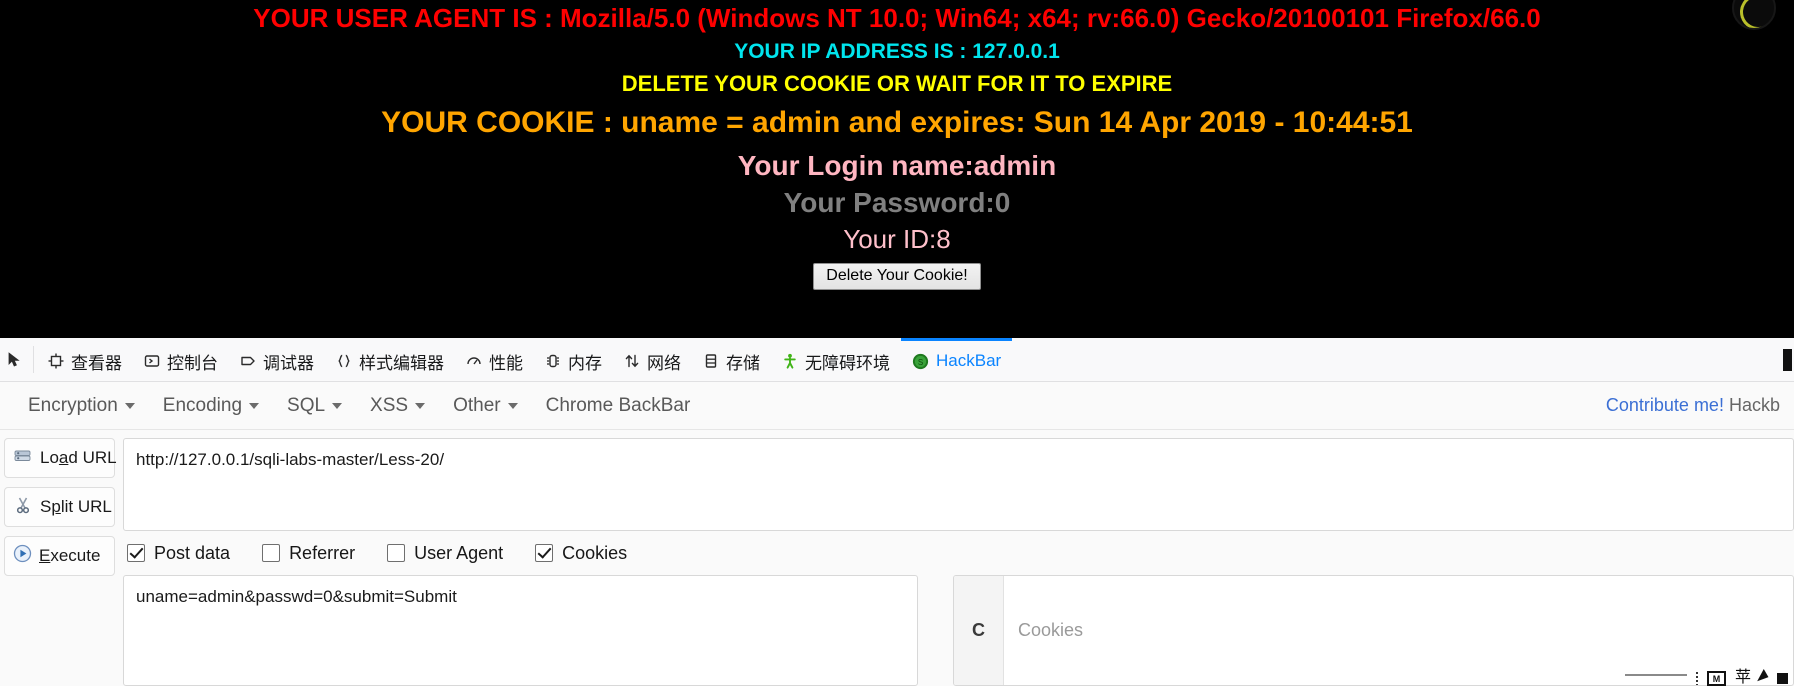  I want to click on tab-label: 内存, so click(585, 363).